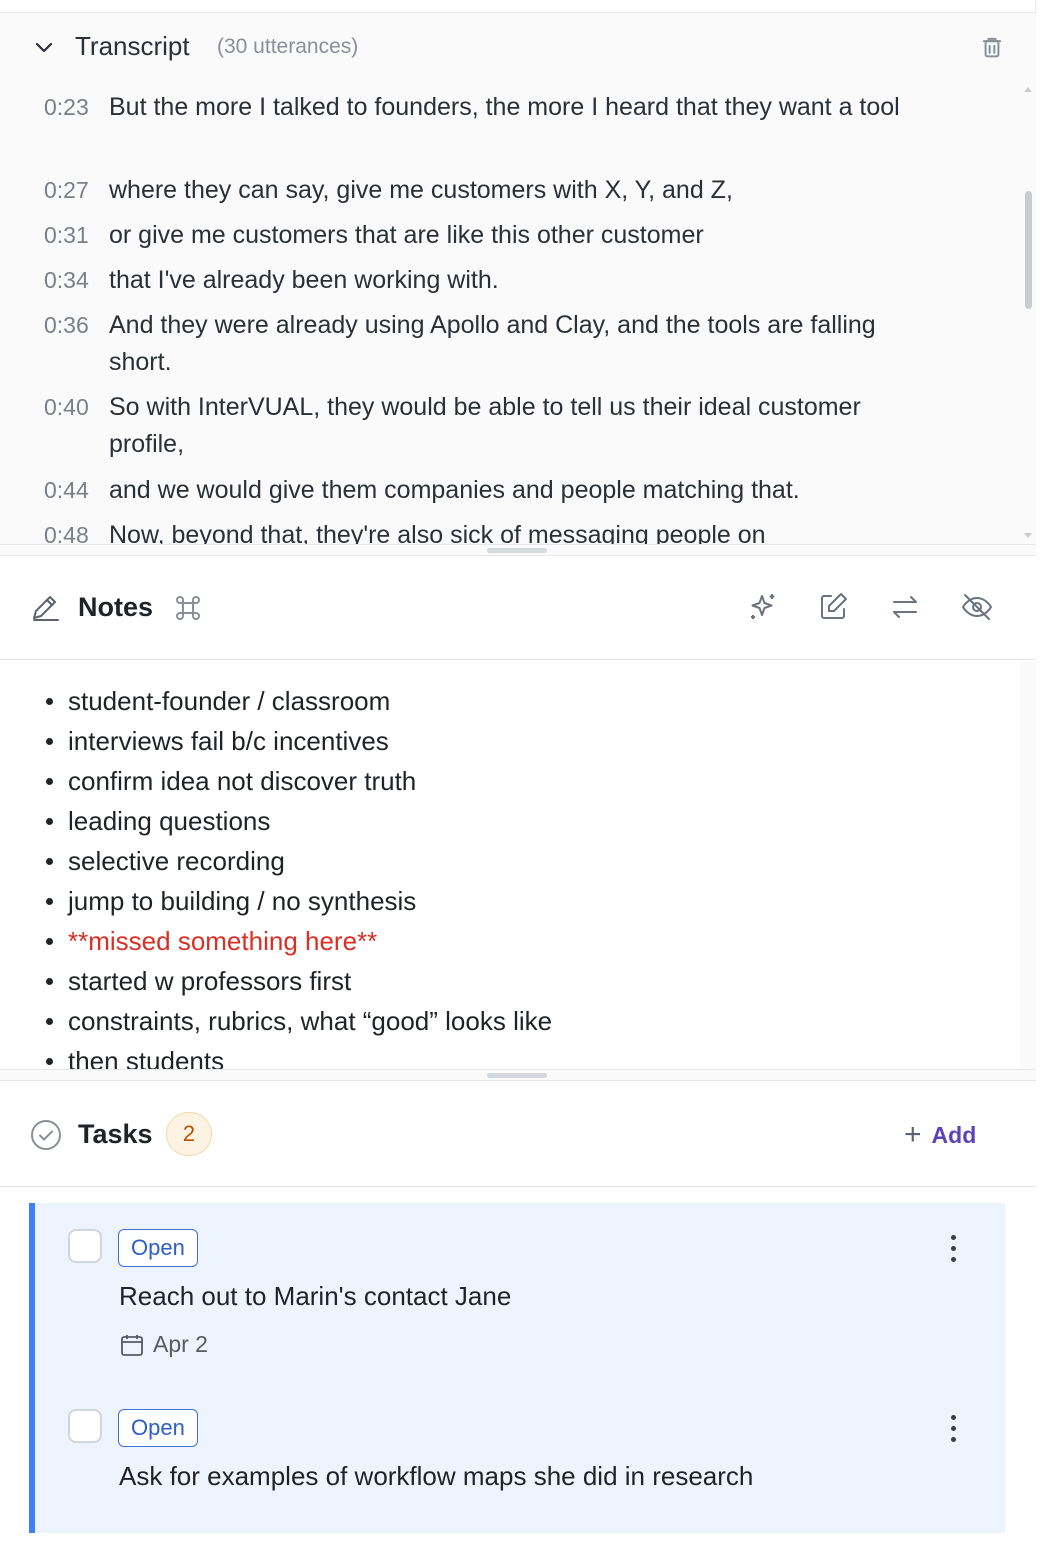 This screenshot has height=1565, width=1056. What do you see at coordinates (1028, 313) in the screenshot?
I see `transcript-scrollbar` at bounding box center [1028, 313].